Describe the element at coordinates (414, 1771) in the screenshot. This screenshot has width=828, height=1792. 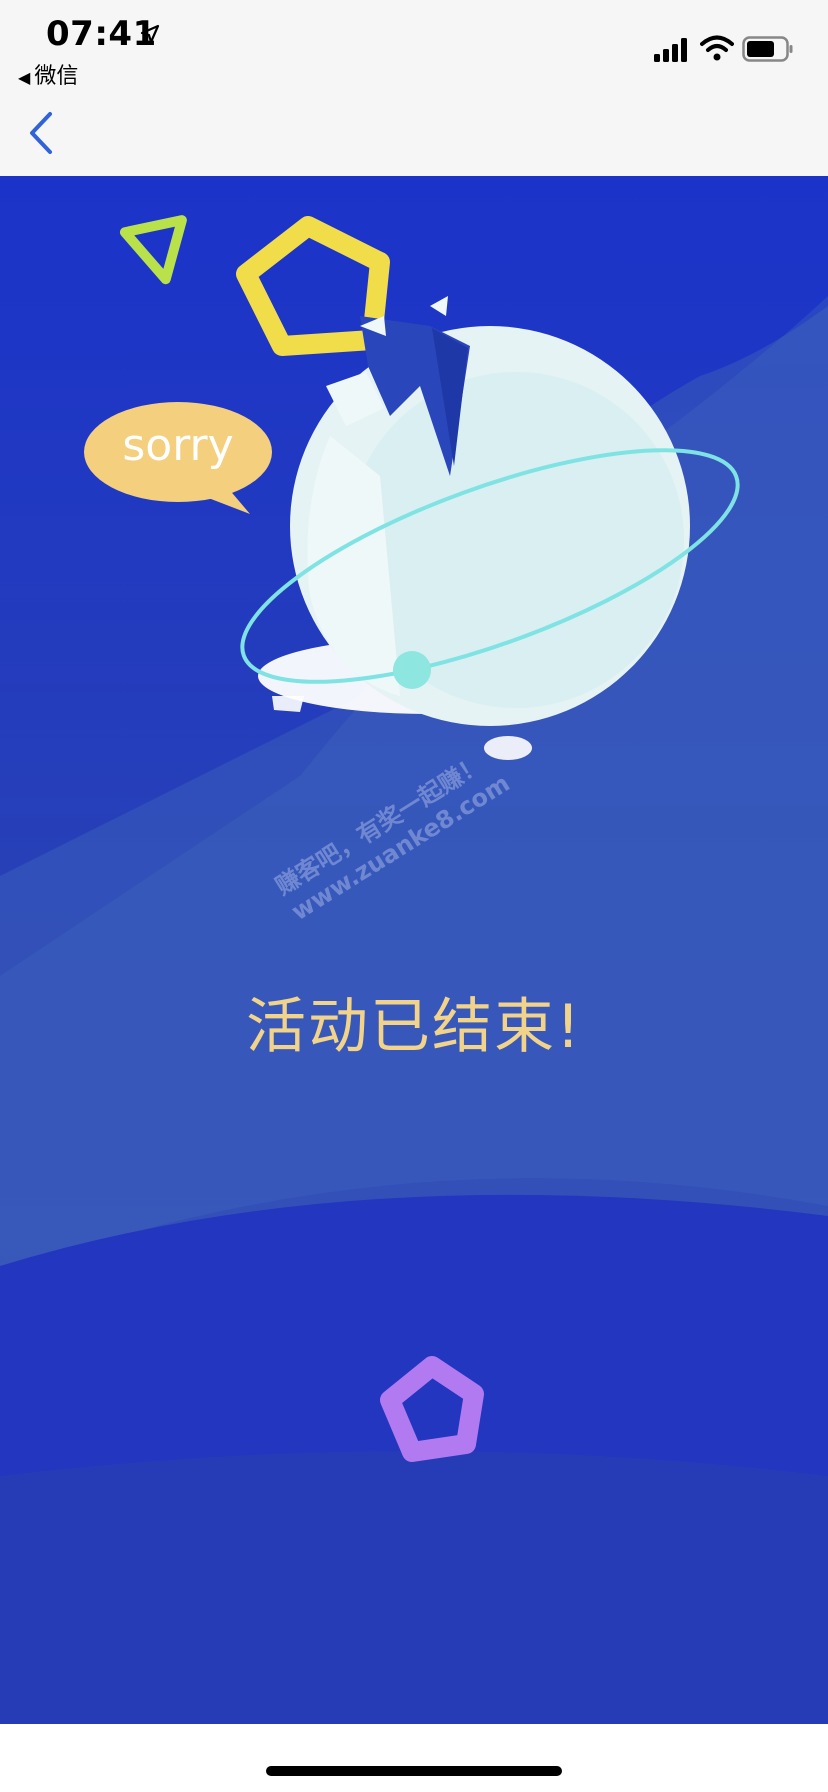
I see `home-indicator` at that location.